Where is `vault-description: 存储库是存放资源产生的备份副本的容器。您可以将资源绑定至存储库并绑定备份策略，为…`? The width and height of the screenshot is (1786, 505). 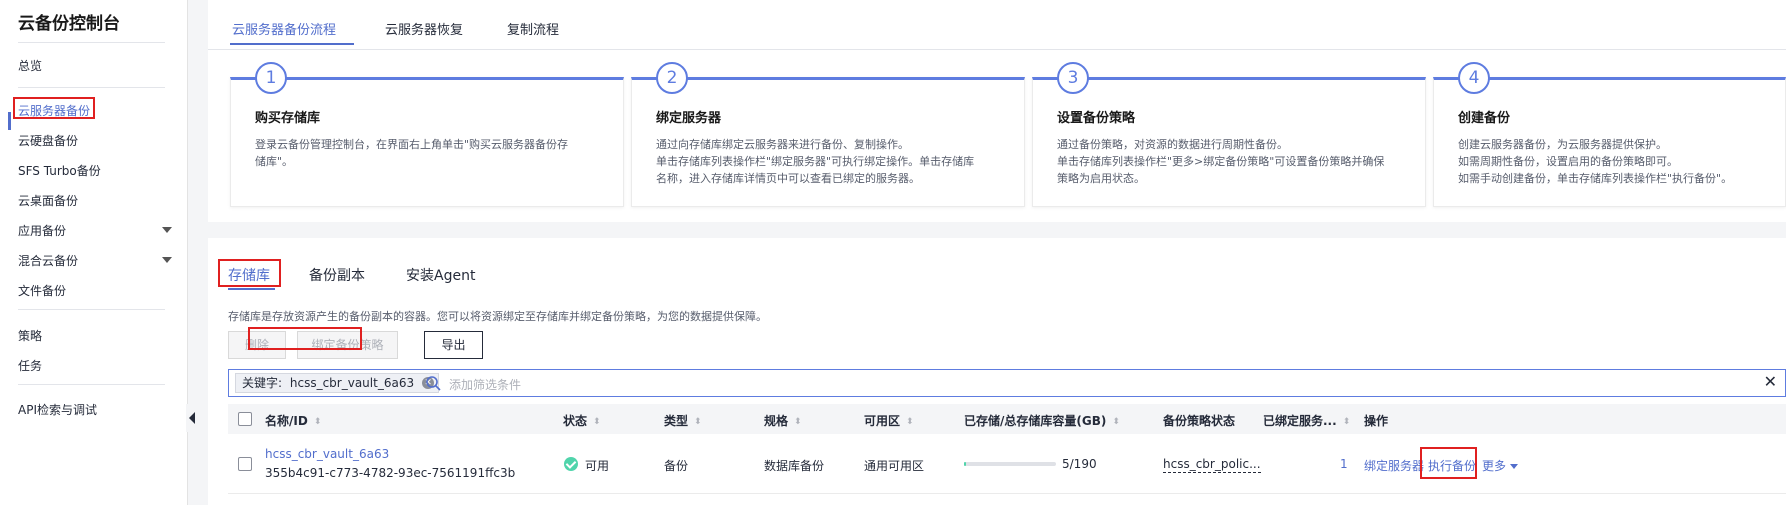
vault-description: 存储库是存放资源产生的备份副本的容器。您可以将资源绑定至存储库并绑定备份策略，为… is located at coordinates (497, 316).